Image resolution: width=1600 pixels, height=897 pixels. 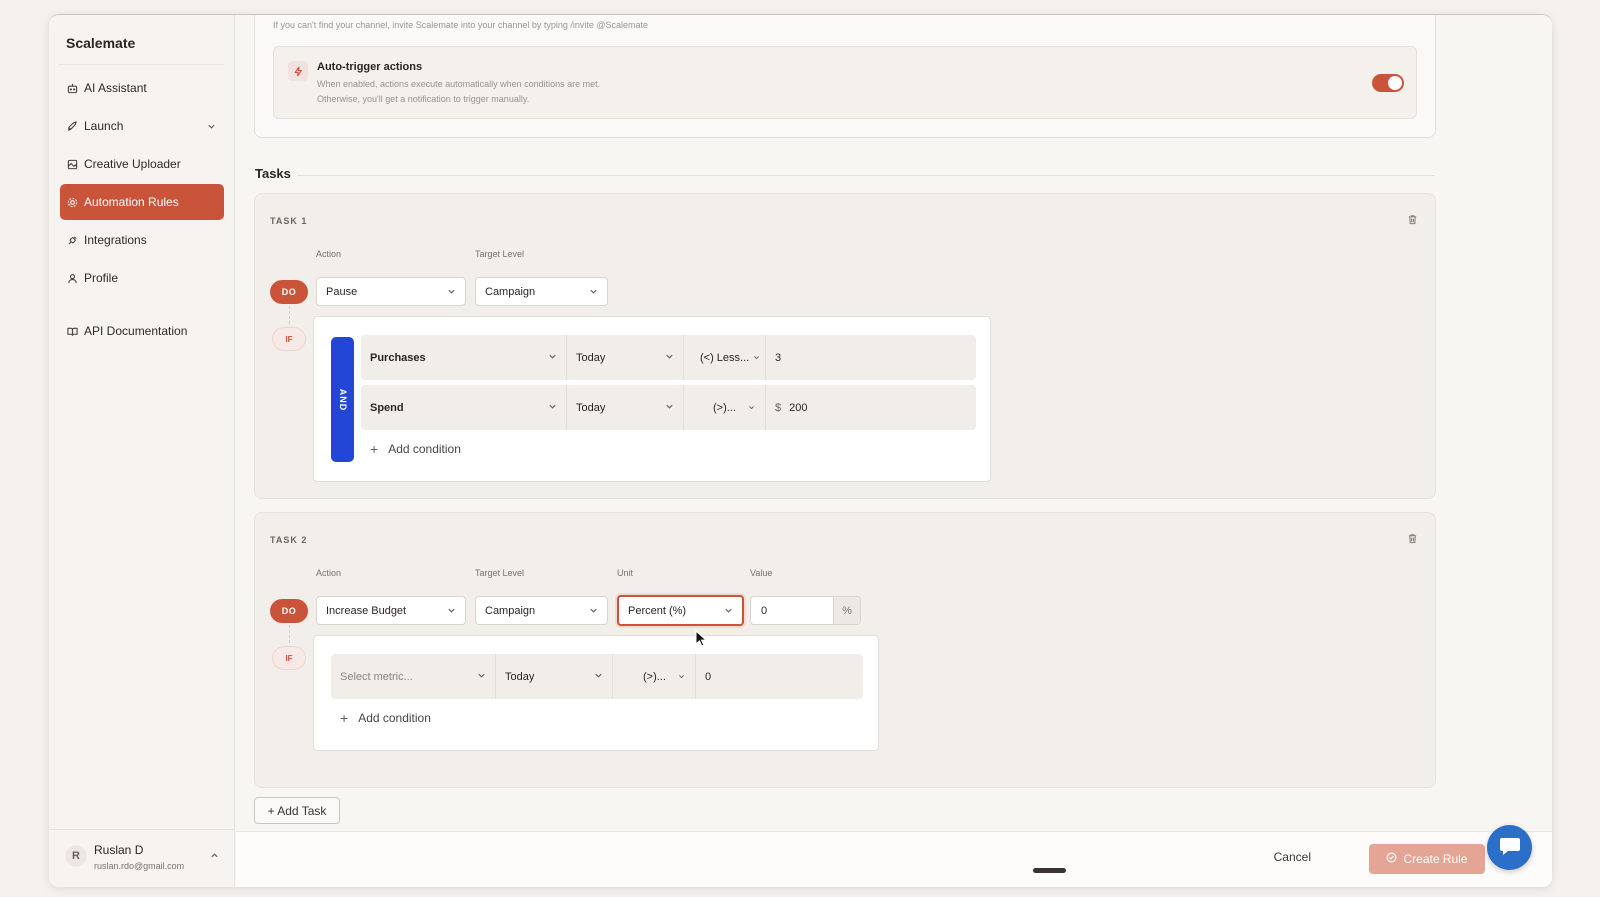 What do you see at coordinates (214, 856) in the screenshot?
I see `chevron-up-icon` at bounding box center [214, 856].